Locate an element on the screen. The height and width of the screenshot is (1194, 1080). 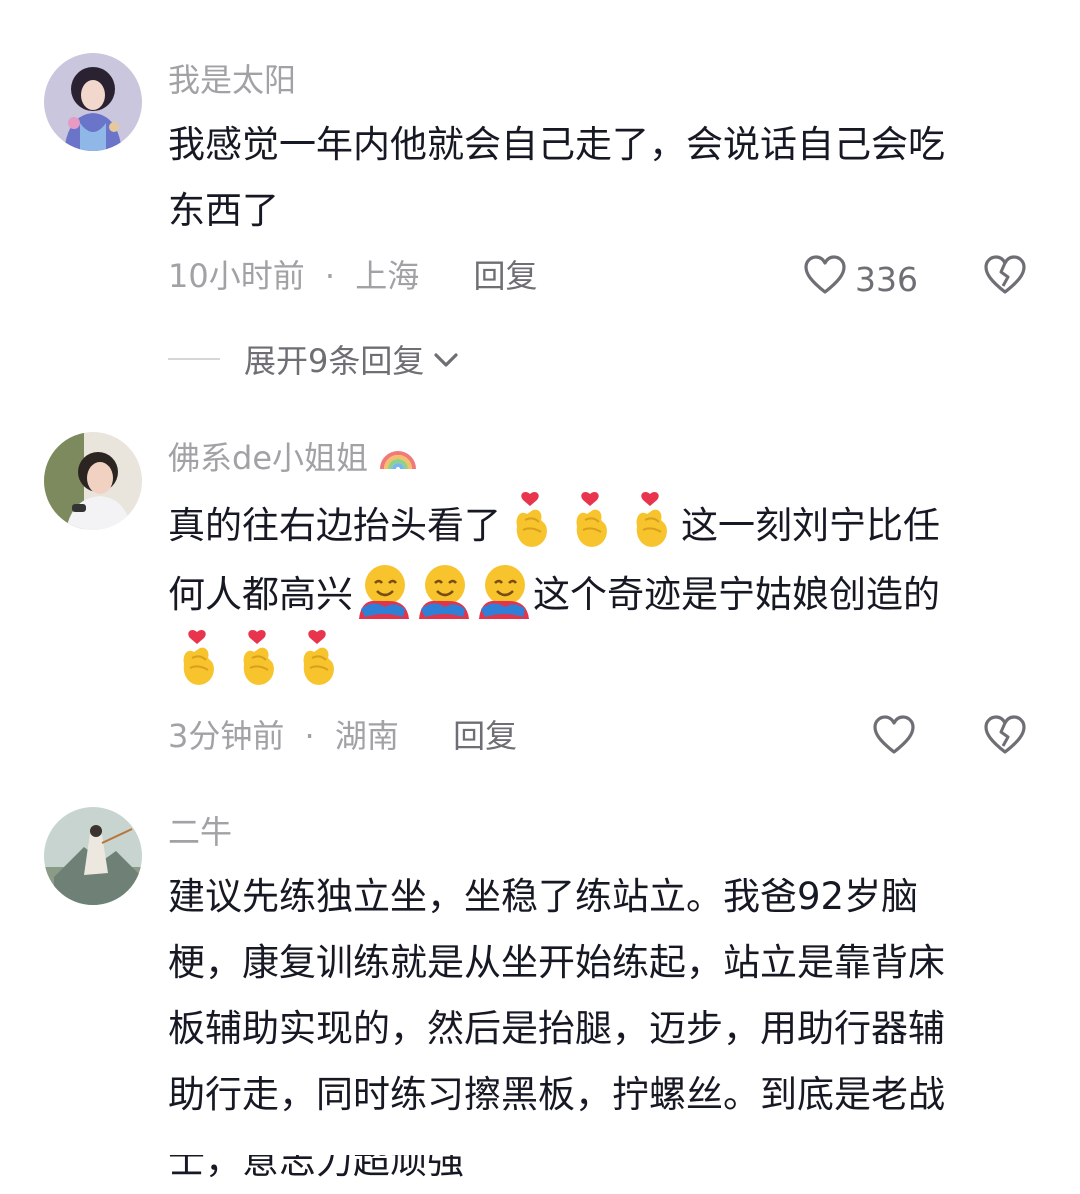
username-text: 佛系de小姐姐 is located at coordinates (268, 458).